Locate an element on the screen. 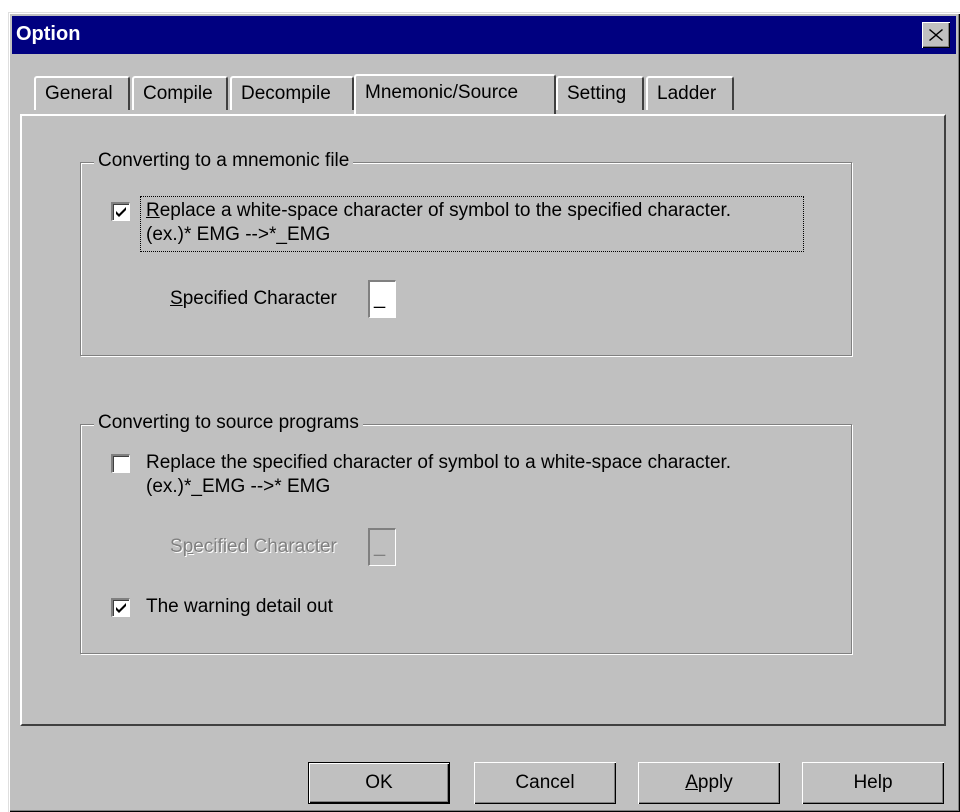 Image resolution: width=960 pixels, height=812 pixels. button-label: Help is located at coordinates (873, 782).